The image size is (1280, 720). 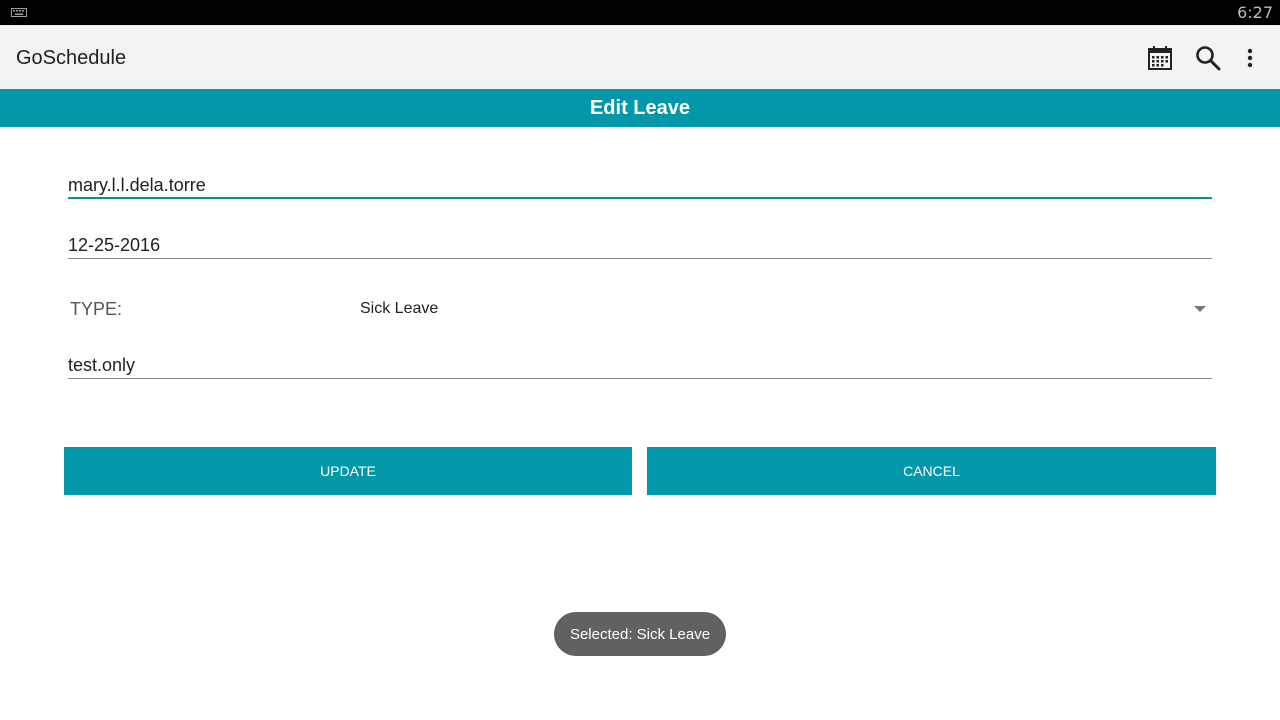 I want to click on toast-text: Selected: Sick Leave, so click(x=640, y=634).